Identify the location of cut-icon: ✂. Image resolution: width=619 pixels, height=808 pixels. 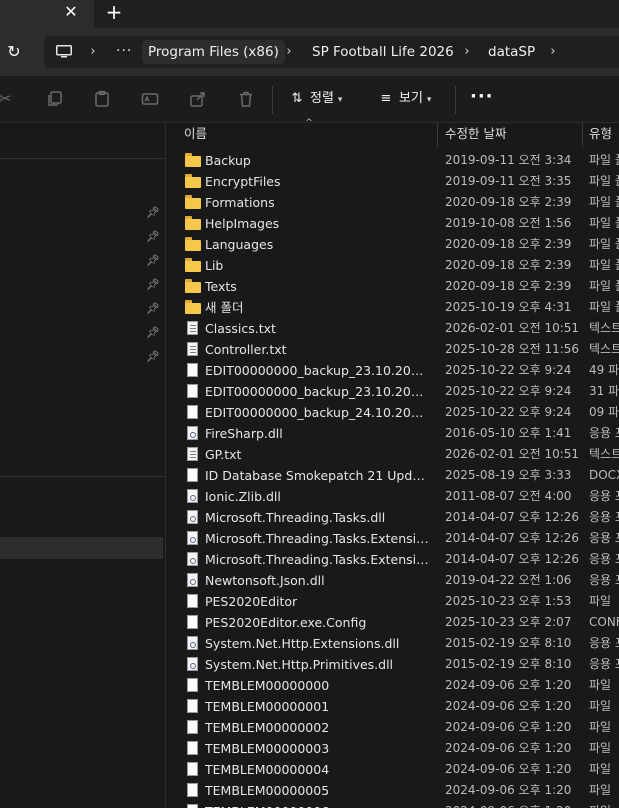
(7, 99).